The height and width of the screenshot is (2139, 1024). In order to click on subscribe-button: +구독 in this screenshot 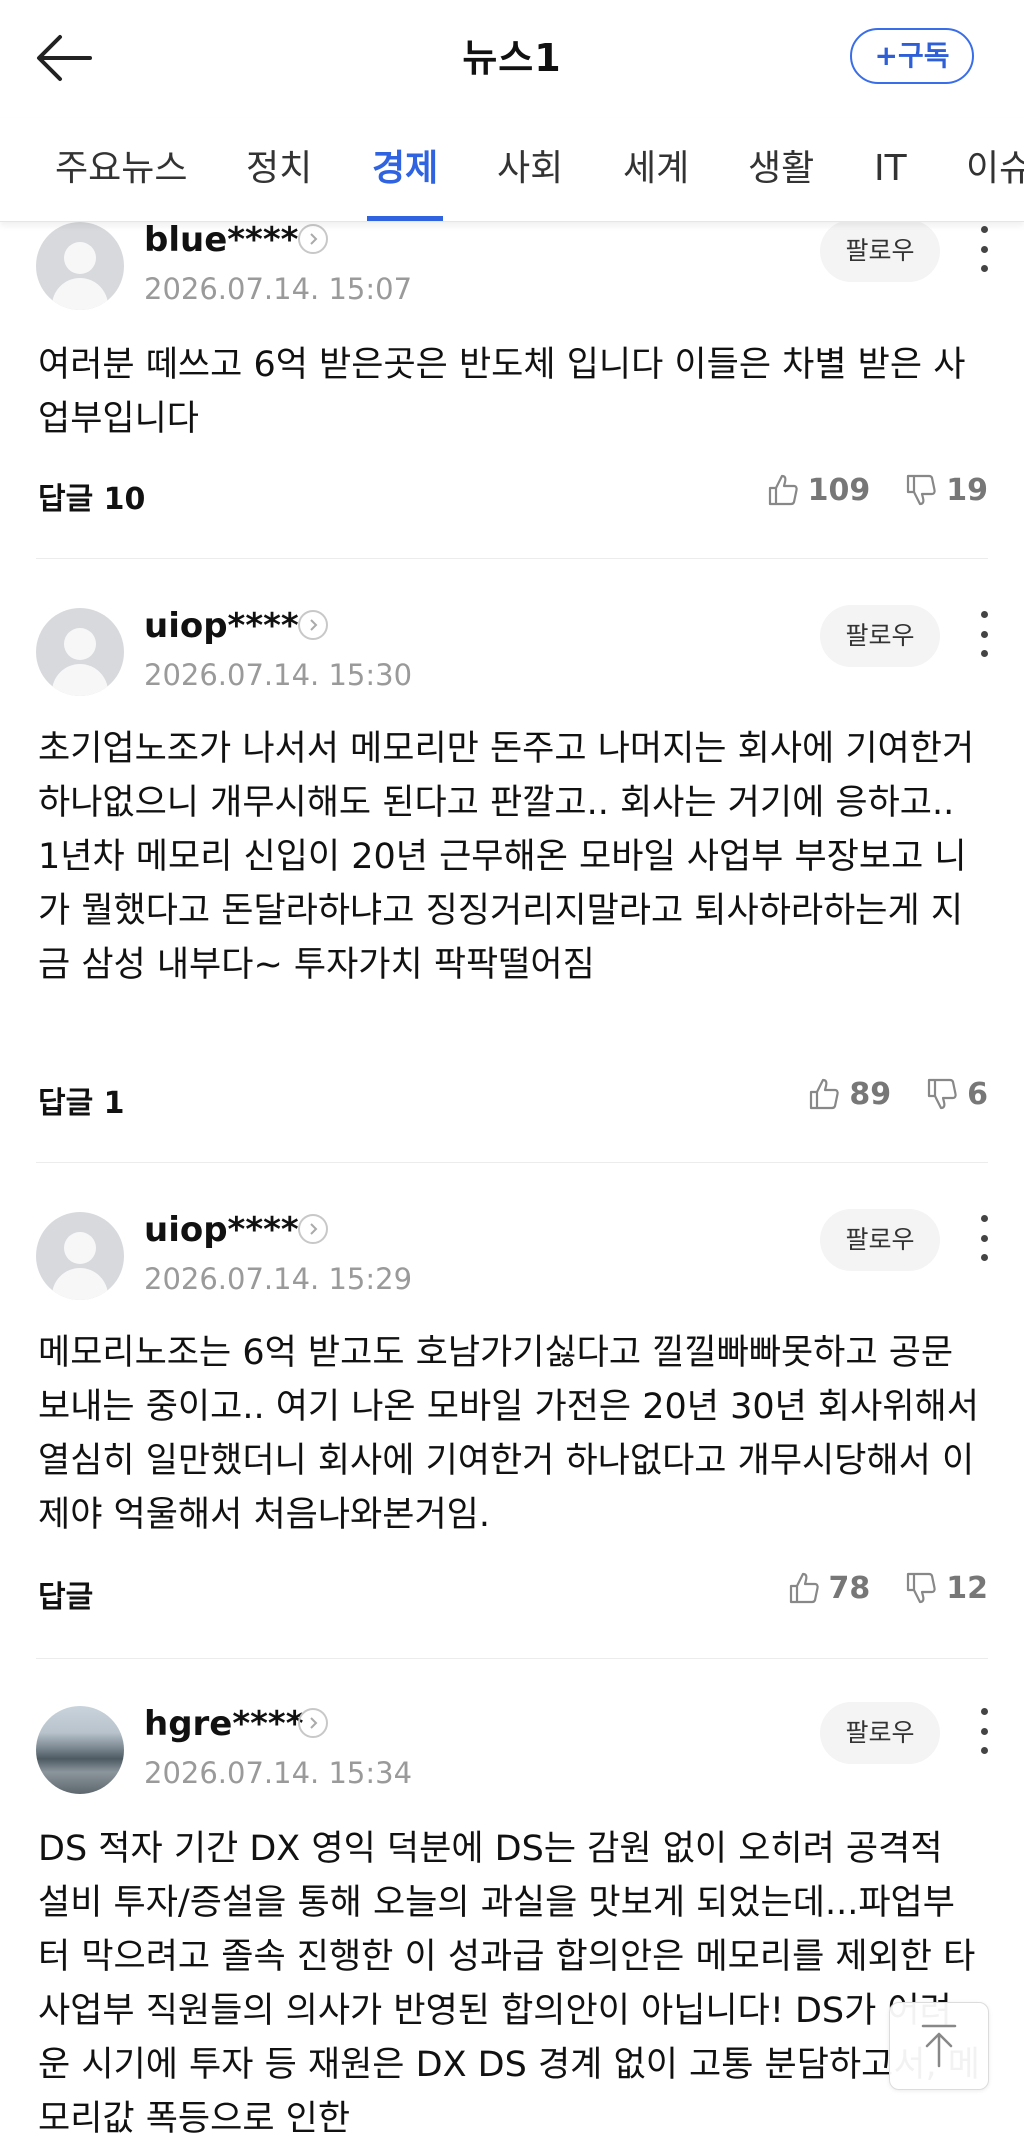, I will do `click(912, 56)`.